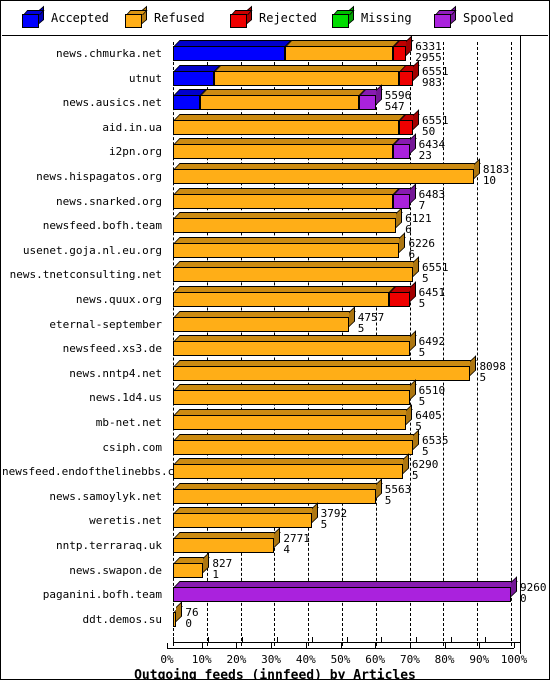 This screenshot has height=680, width=550. I want to click on bar-value-secondary: 7, so click(422, 205).